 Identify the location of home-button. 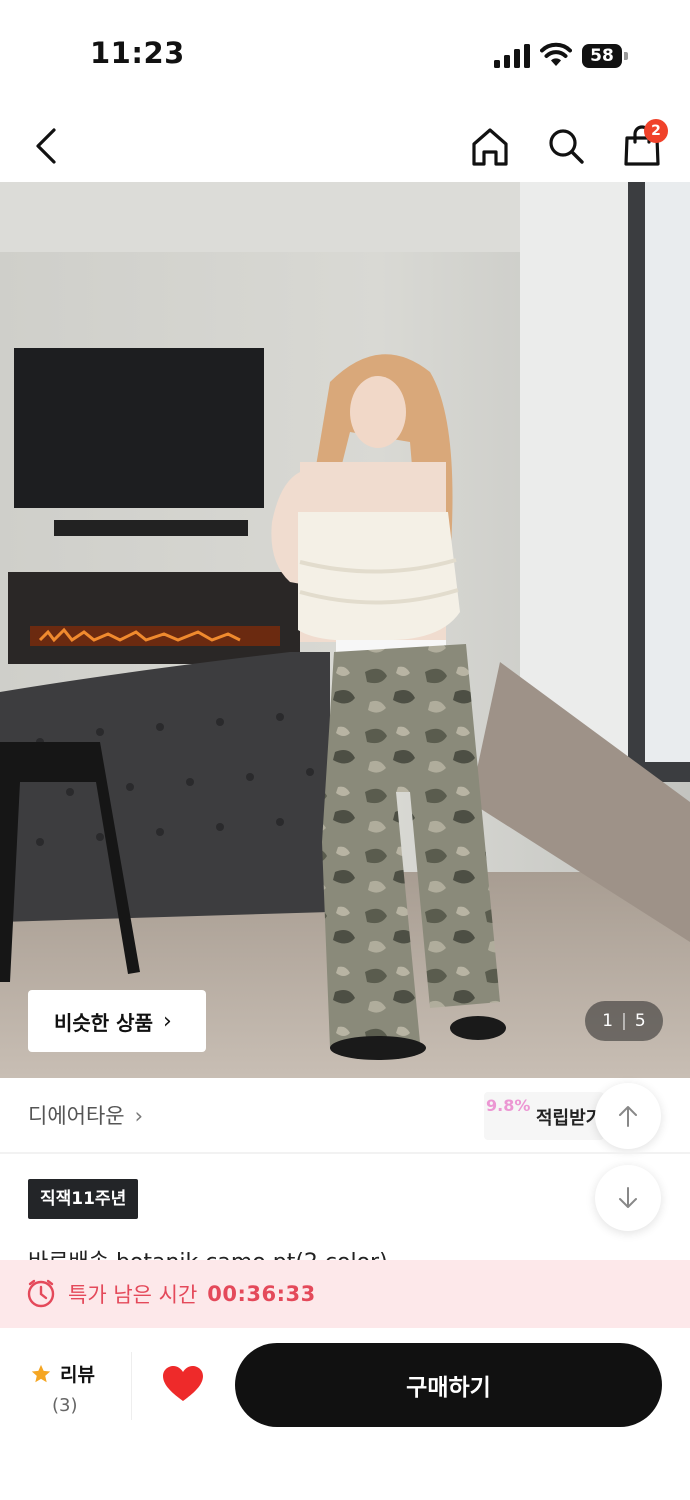
(490, 146).